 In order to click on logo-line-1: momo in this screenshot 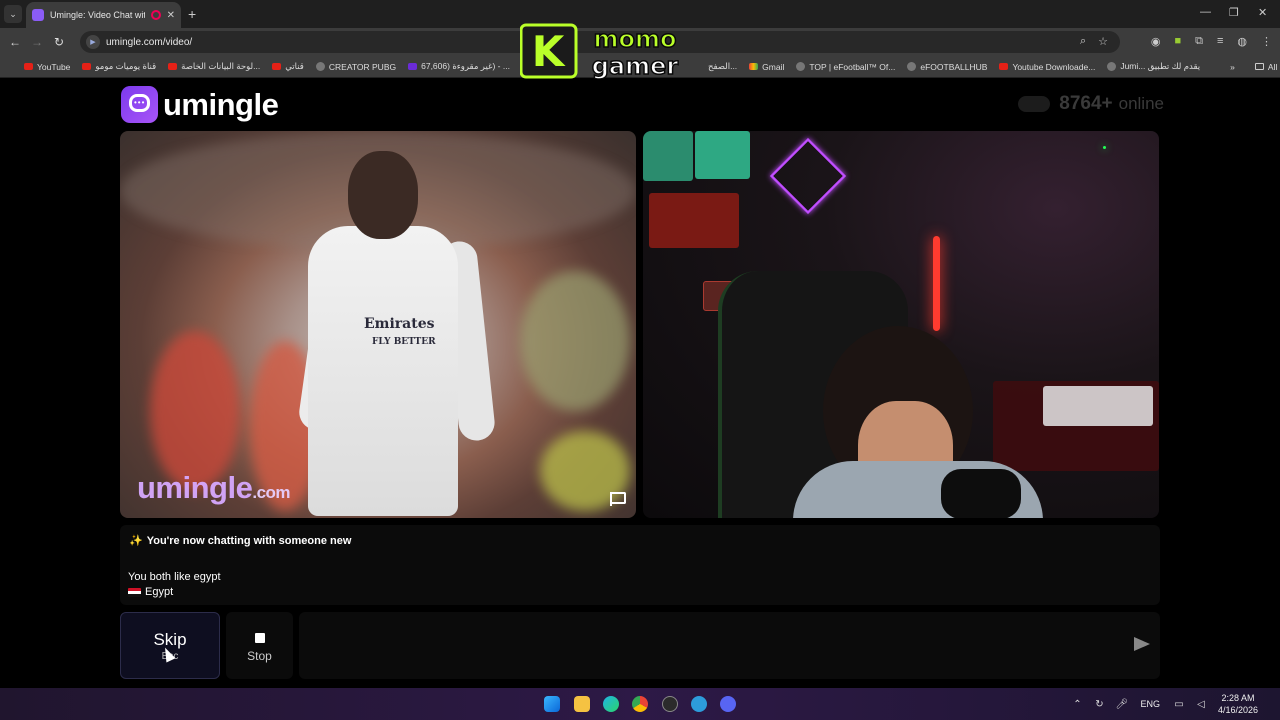, I will do `click(635, 39)`.